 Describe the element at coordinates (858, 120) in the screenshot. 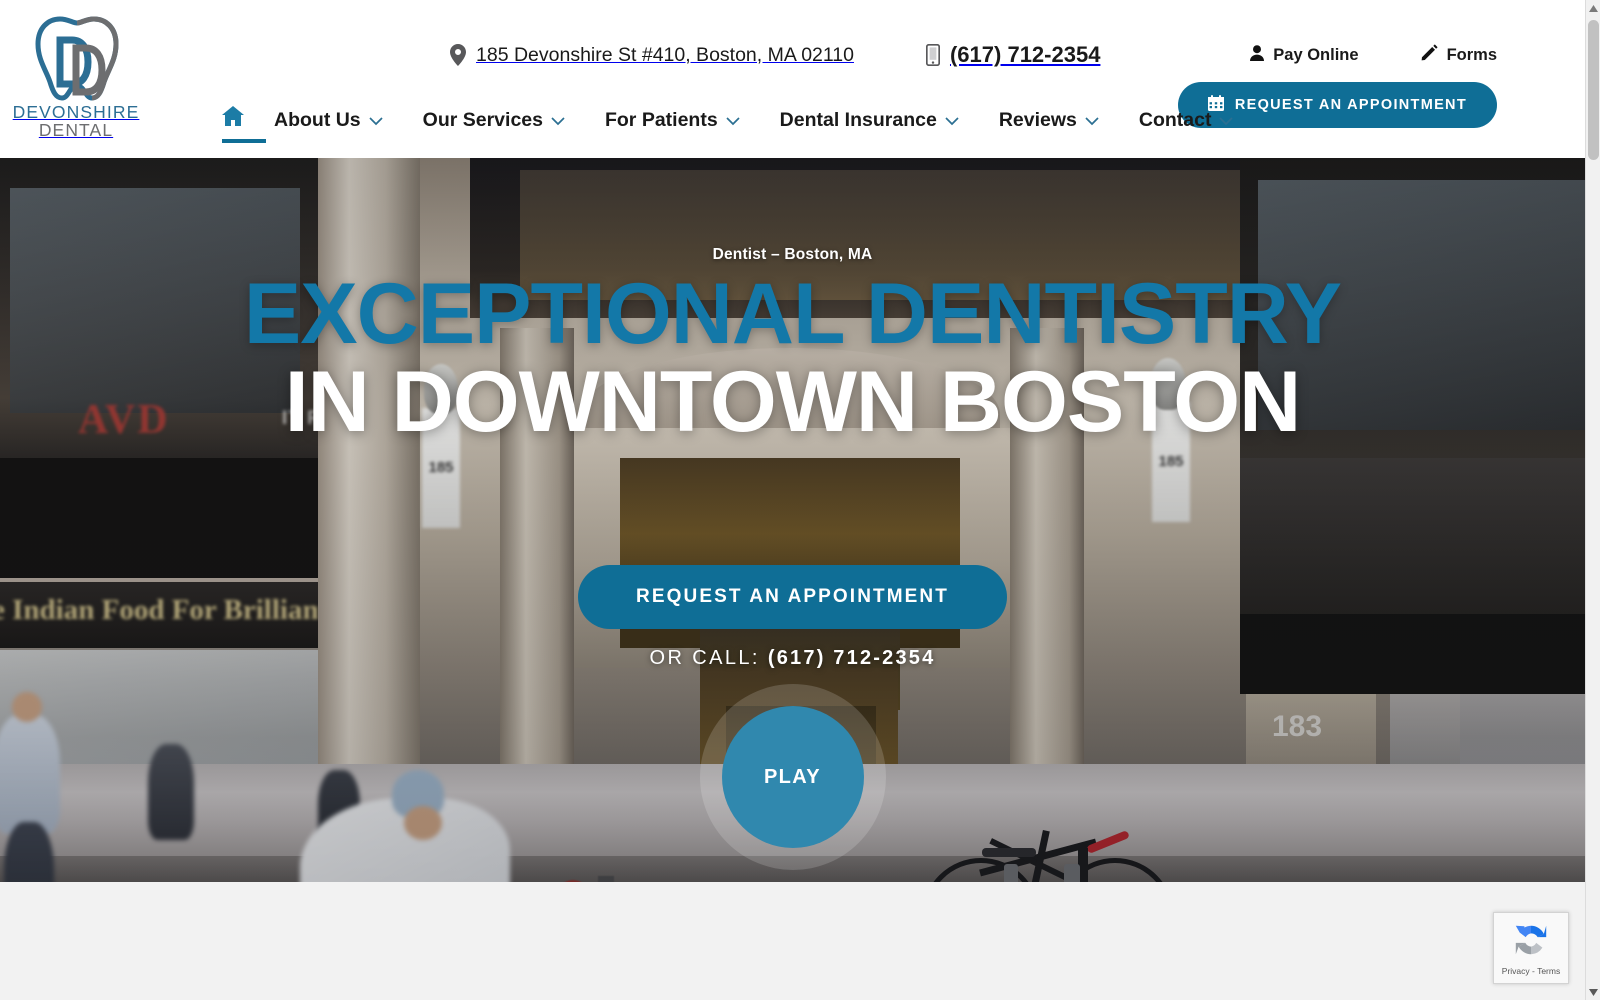

I see `nav-label-dental-insurance: Dental Insurance` at that location.